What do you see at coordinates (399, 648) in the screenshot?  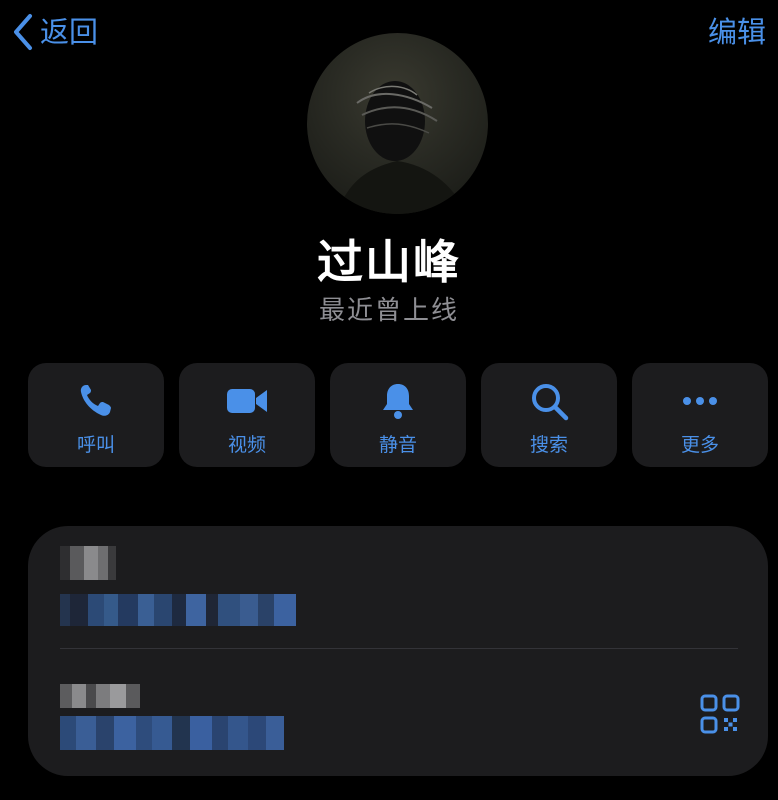 I see `row-divider` at bounding box center [399, 648].